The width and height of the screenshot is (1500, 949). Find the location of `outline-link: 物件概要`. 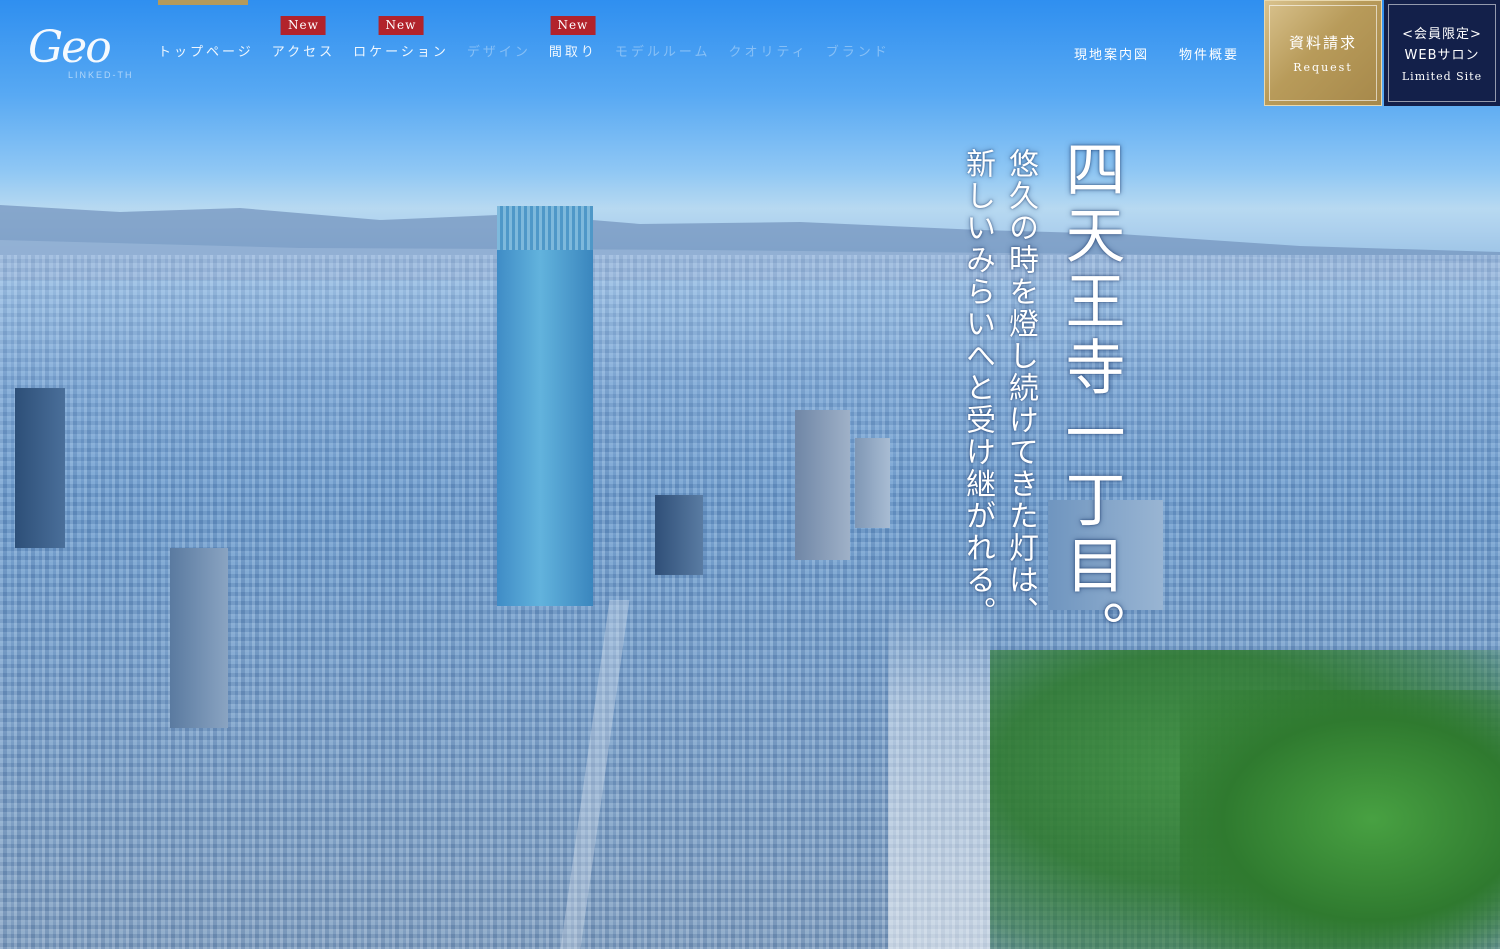

outline-link: 物件概要 is located at coordinates (1209, 53).